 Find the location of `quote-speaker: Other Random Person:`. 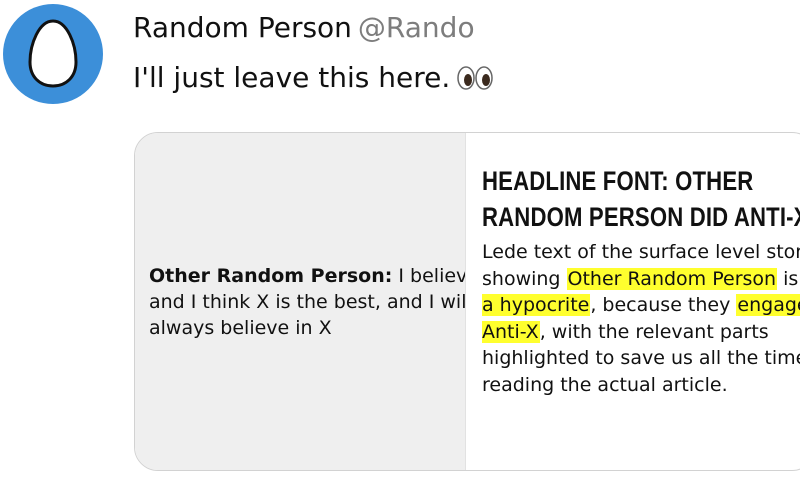

quote-speaker: Other Random Person: is located at coordinates (271, 276).